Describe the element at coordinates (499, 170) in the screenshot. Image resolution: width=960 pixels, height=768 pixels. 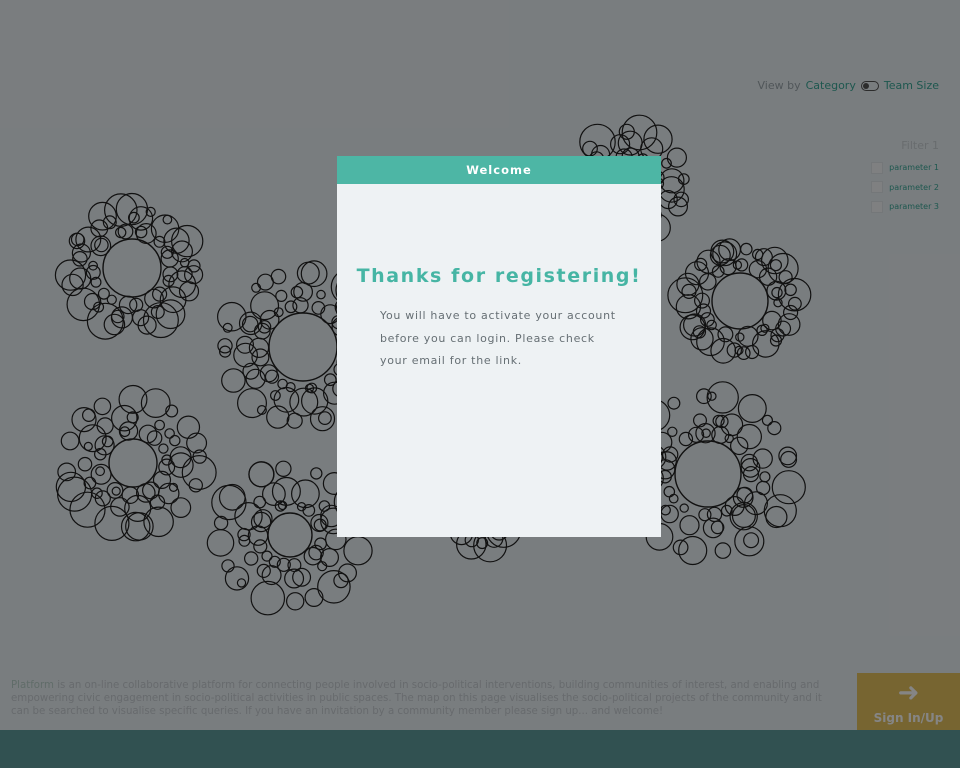
I see `modal-header: Welcome` at that location.